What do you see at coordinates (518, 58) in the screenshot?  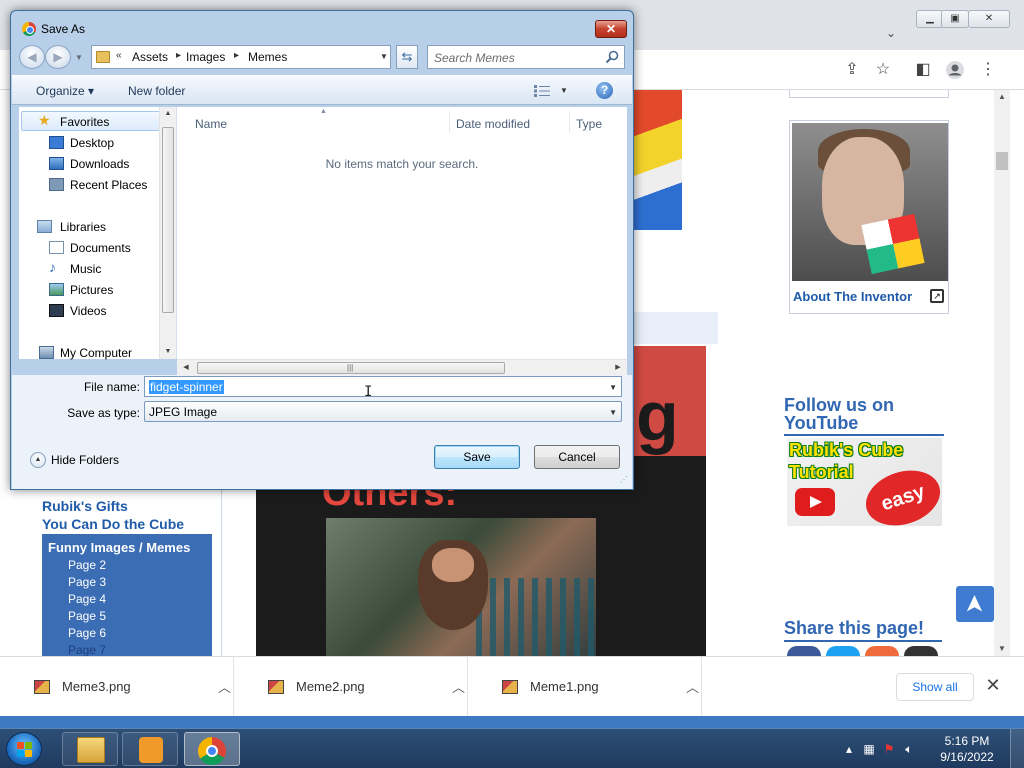 I see `search-input` at bounding box center [518, 58].